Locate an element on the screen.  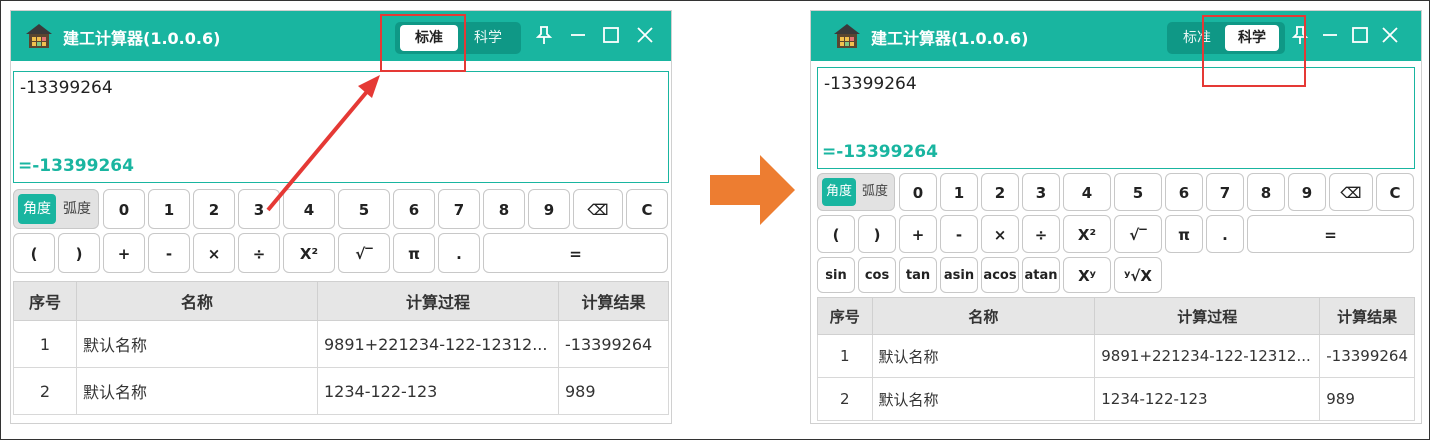
key-close-paren: ) is located at coordinates (877, 234).